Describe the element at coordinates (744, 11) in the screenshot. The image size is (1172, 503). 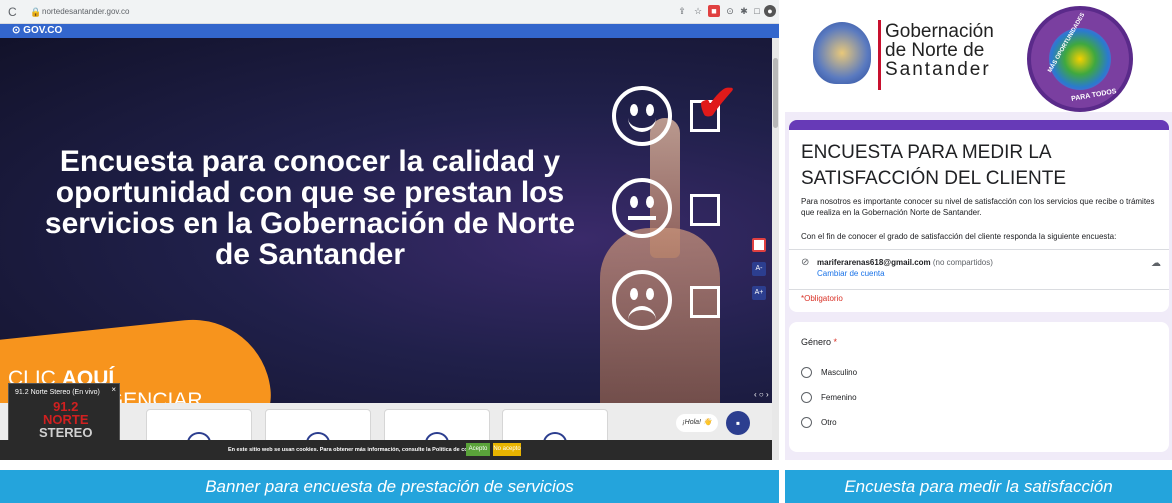
I see `puzzle-icon: ✱` at that location.